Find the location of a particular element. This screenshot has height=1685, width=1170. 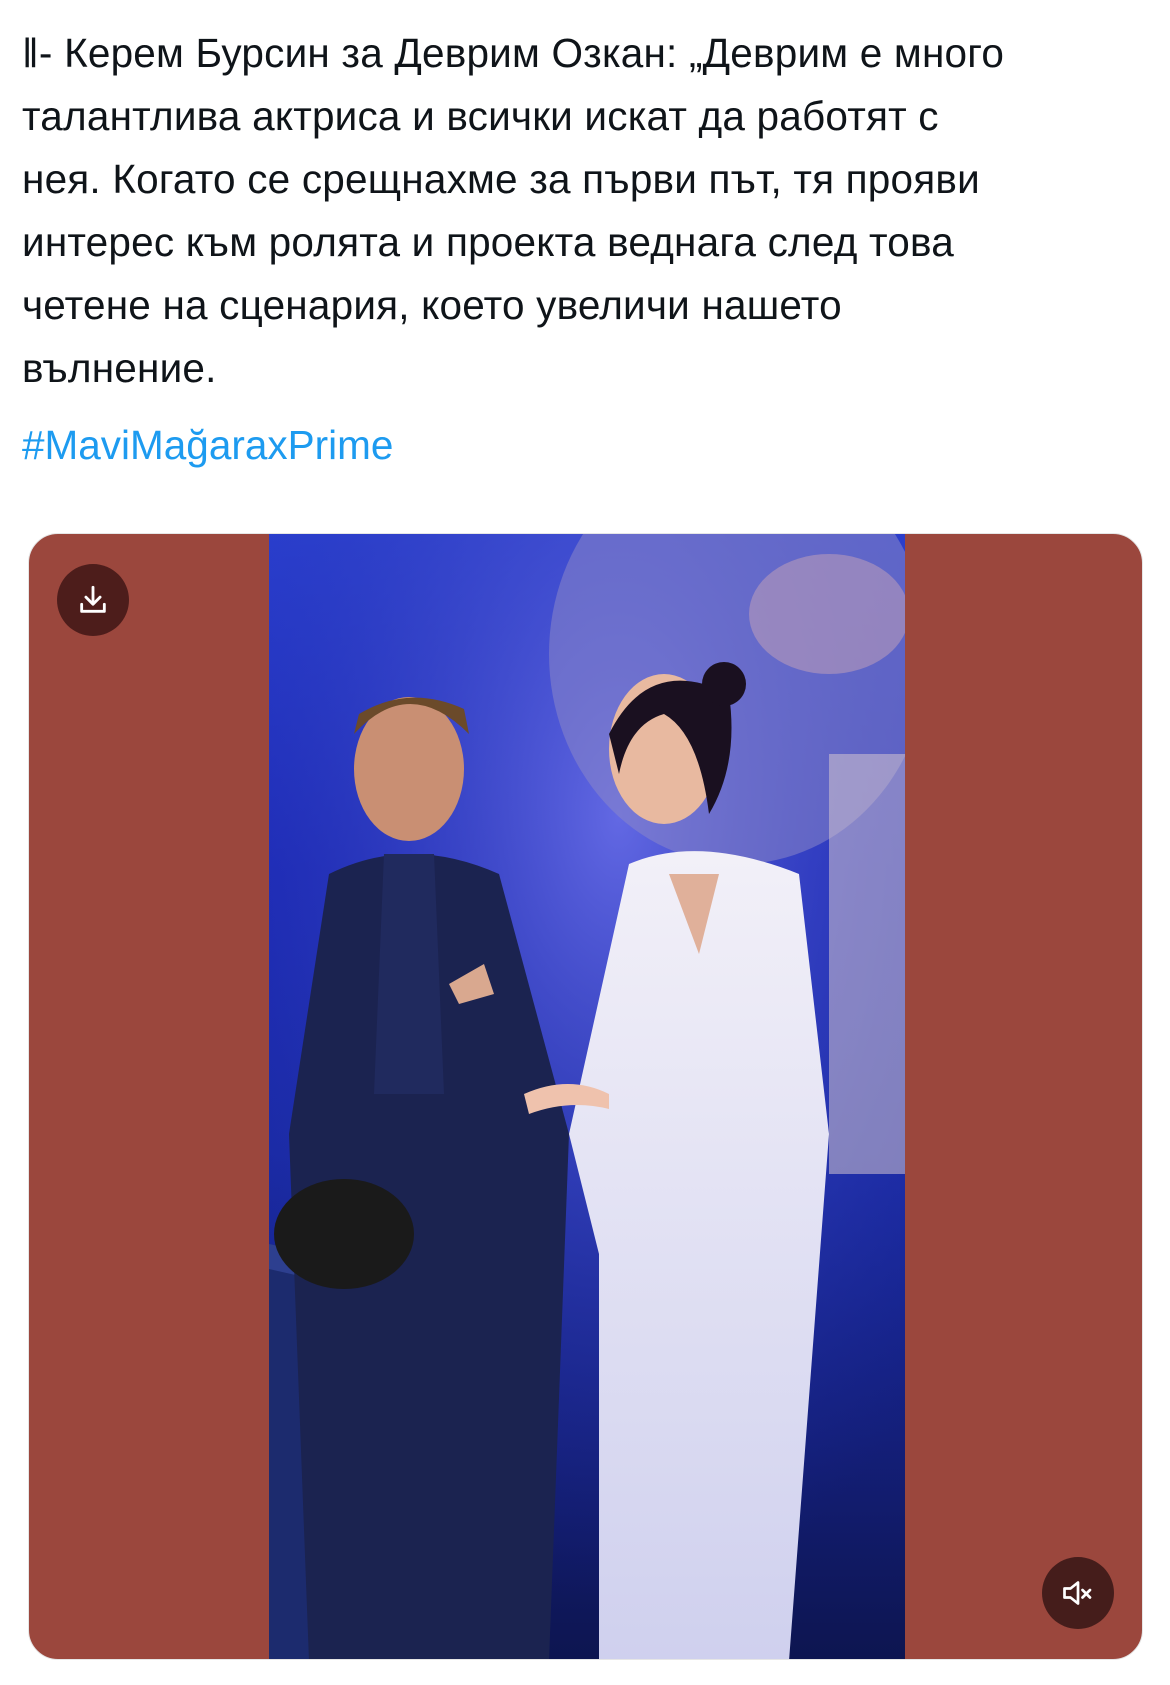

mute-button is located at coordinates (1078, 1593).